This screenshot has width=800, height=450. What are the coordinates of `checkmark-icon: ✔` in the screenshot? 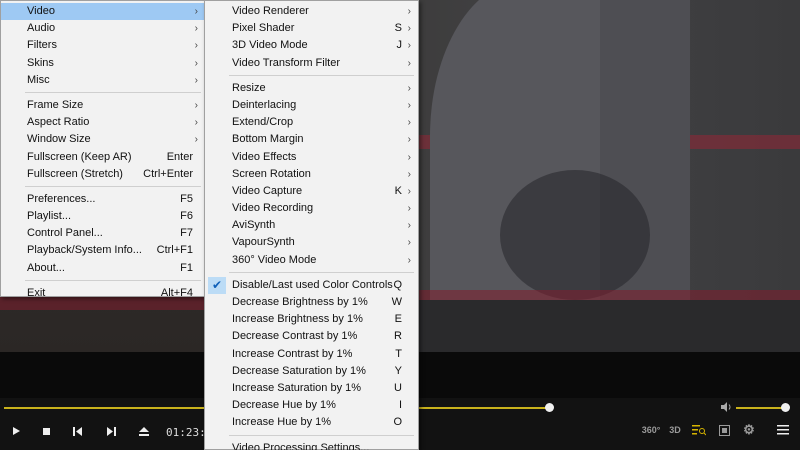 It's located at (217, 285).